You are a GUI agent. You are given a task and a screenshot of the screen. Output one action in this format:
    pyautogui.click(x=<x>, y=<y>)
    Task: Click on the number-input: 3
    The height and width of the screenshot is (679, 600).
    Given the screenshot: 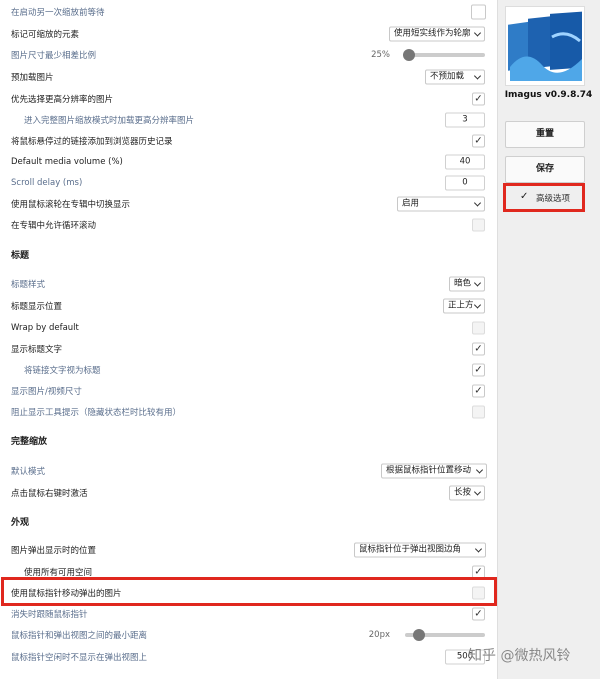 What is the action you would take?
    pyautogui.click(x=465, y=119)
    